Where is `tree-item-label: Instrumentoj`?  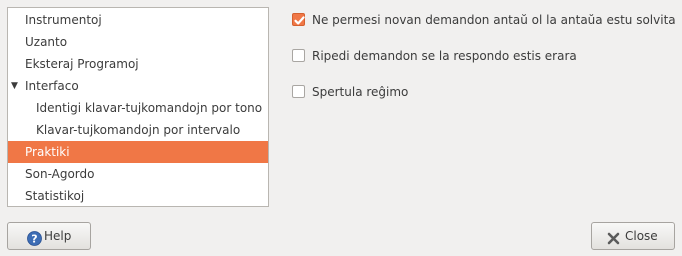
tree-item-label: Instrumentoj is located at coordinates (63, 20).